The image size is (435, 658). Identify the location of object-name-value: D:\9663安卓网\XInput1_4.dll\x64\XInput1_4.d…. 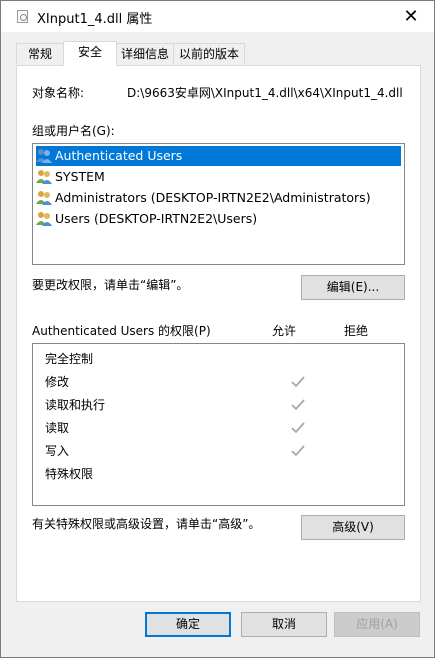
(265, 93).